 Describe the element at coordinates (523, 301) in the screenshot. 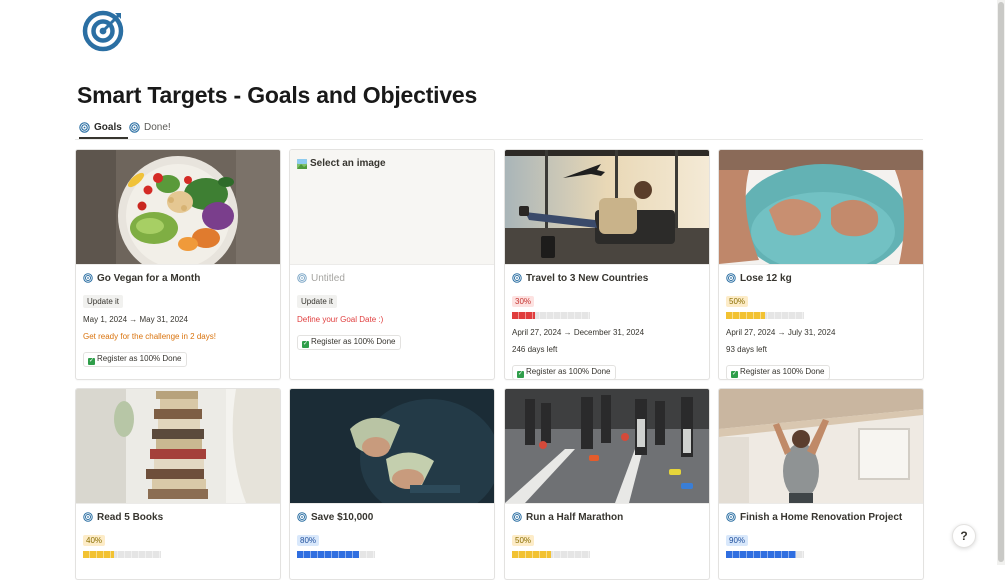

I see `progress-percent: 30%` at that location.